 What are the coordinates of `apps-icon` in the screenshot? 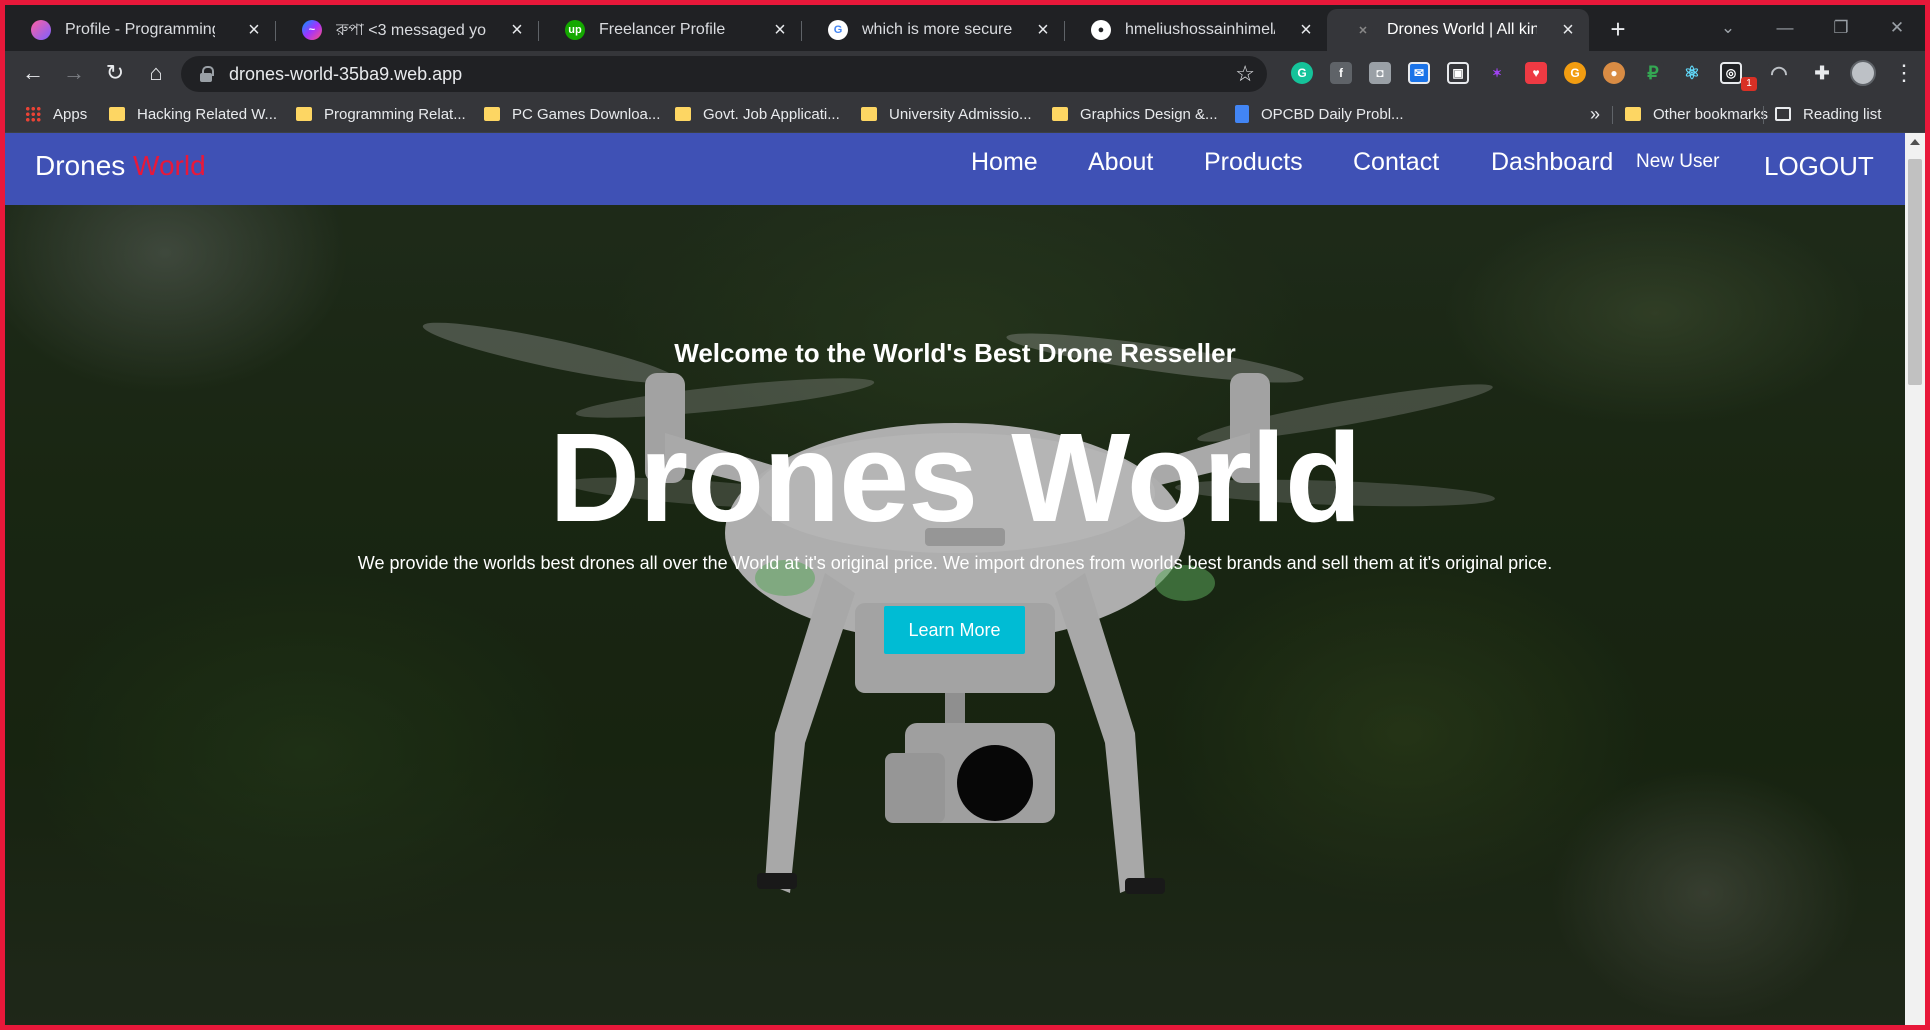 It's located at (33, 114).